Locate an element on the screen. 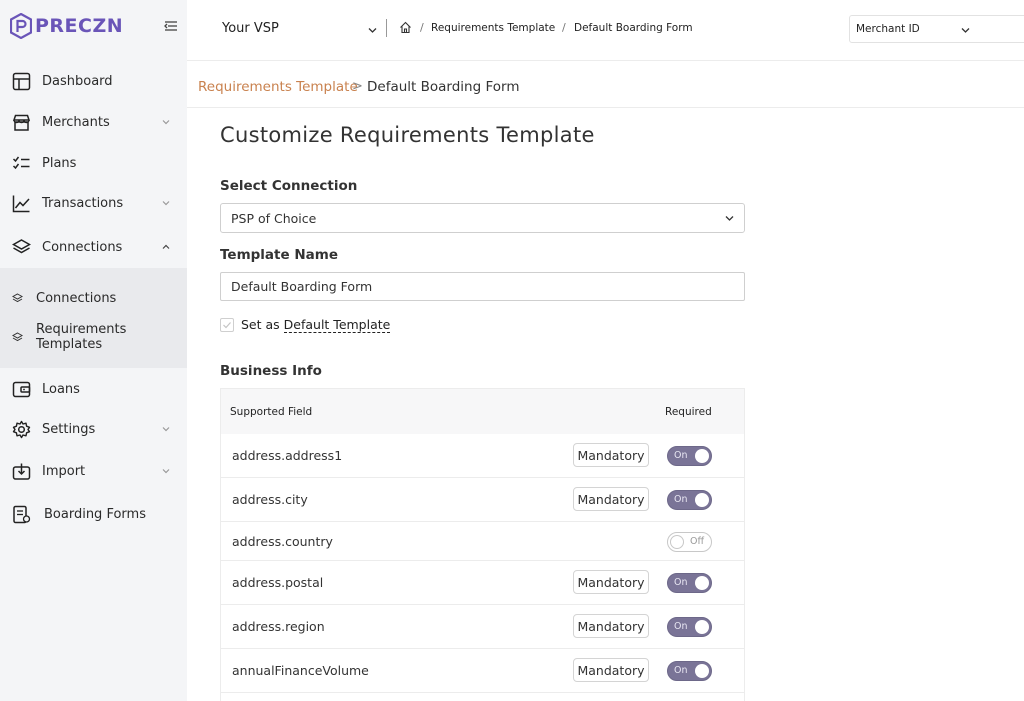  store-icon is located at coordinates (21, 122).